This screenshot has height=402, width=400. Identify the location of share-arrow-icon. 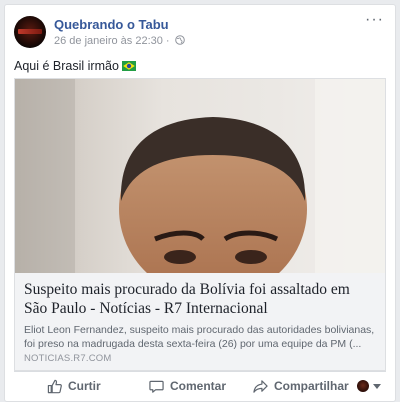
(260, 386).